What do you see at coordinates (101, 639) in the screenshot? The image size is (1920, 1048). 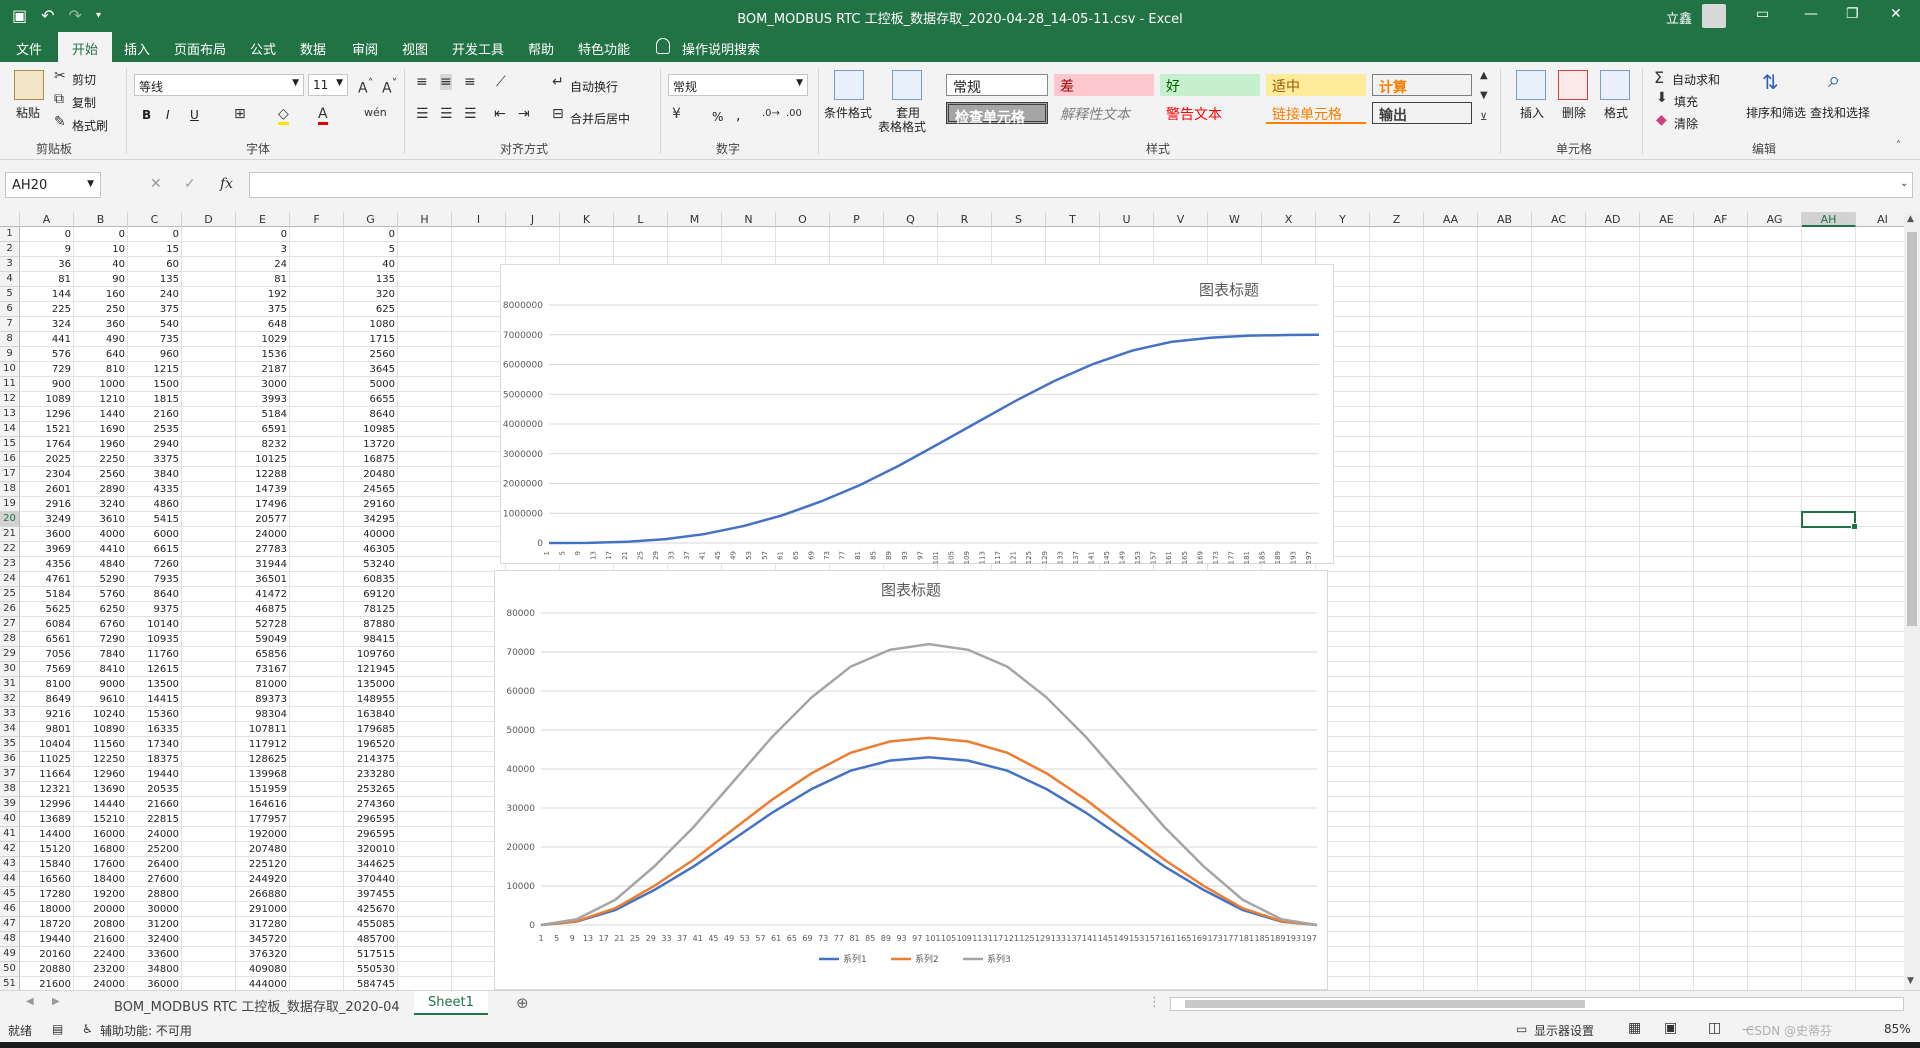 I see `cell: 7290` at bounding box center [101, 639].